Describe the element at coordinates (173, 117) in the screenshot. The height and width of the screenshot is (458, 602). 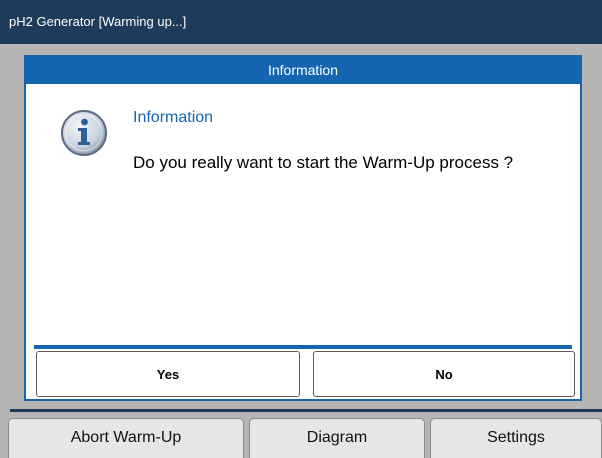
I see `dialog-heading: Information` at that location.